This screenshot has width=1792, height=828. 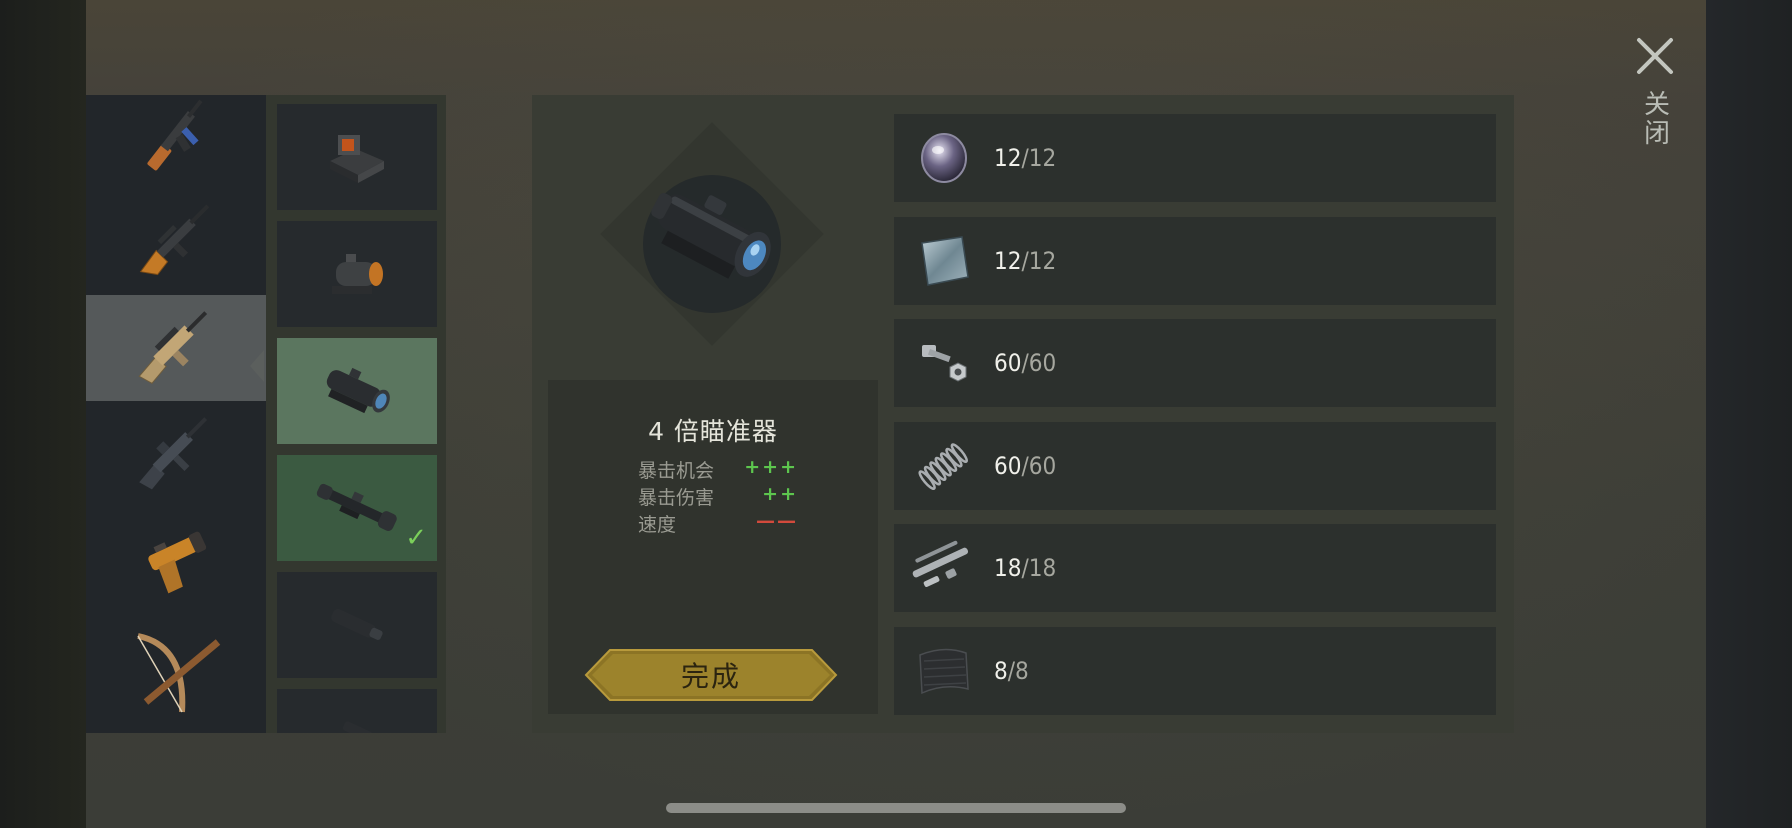 What do you see at coordinates (713, 431) in the screenshot?
I see `item-title: 4 倍瞄准器` at bounding box center [713, 431].